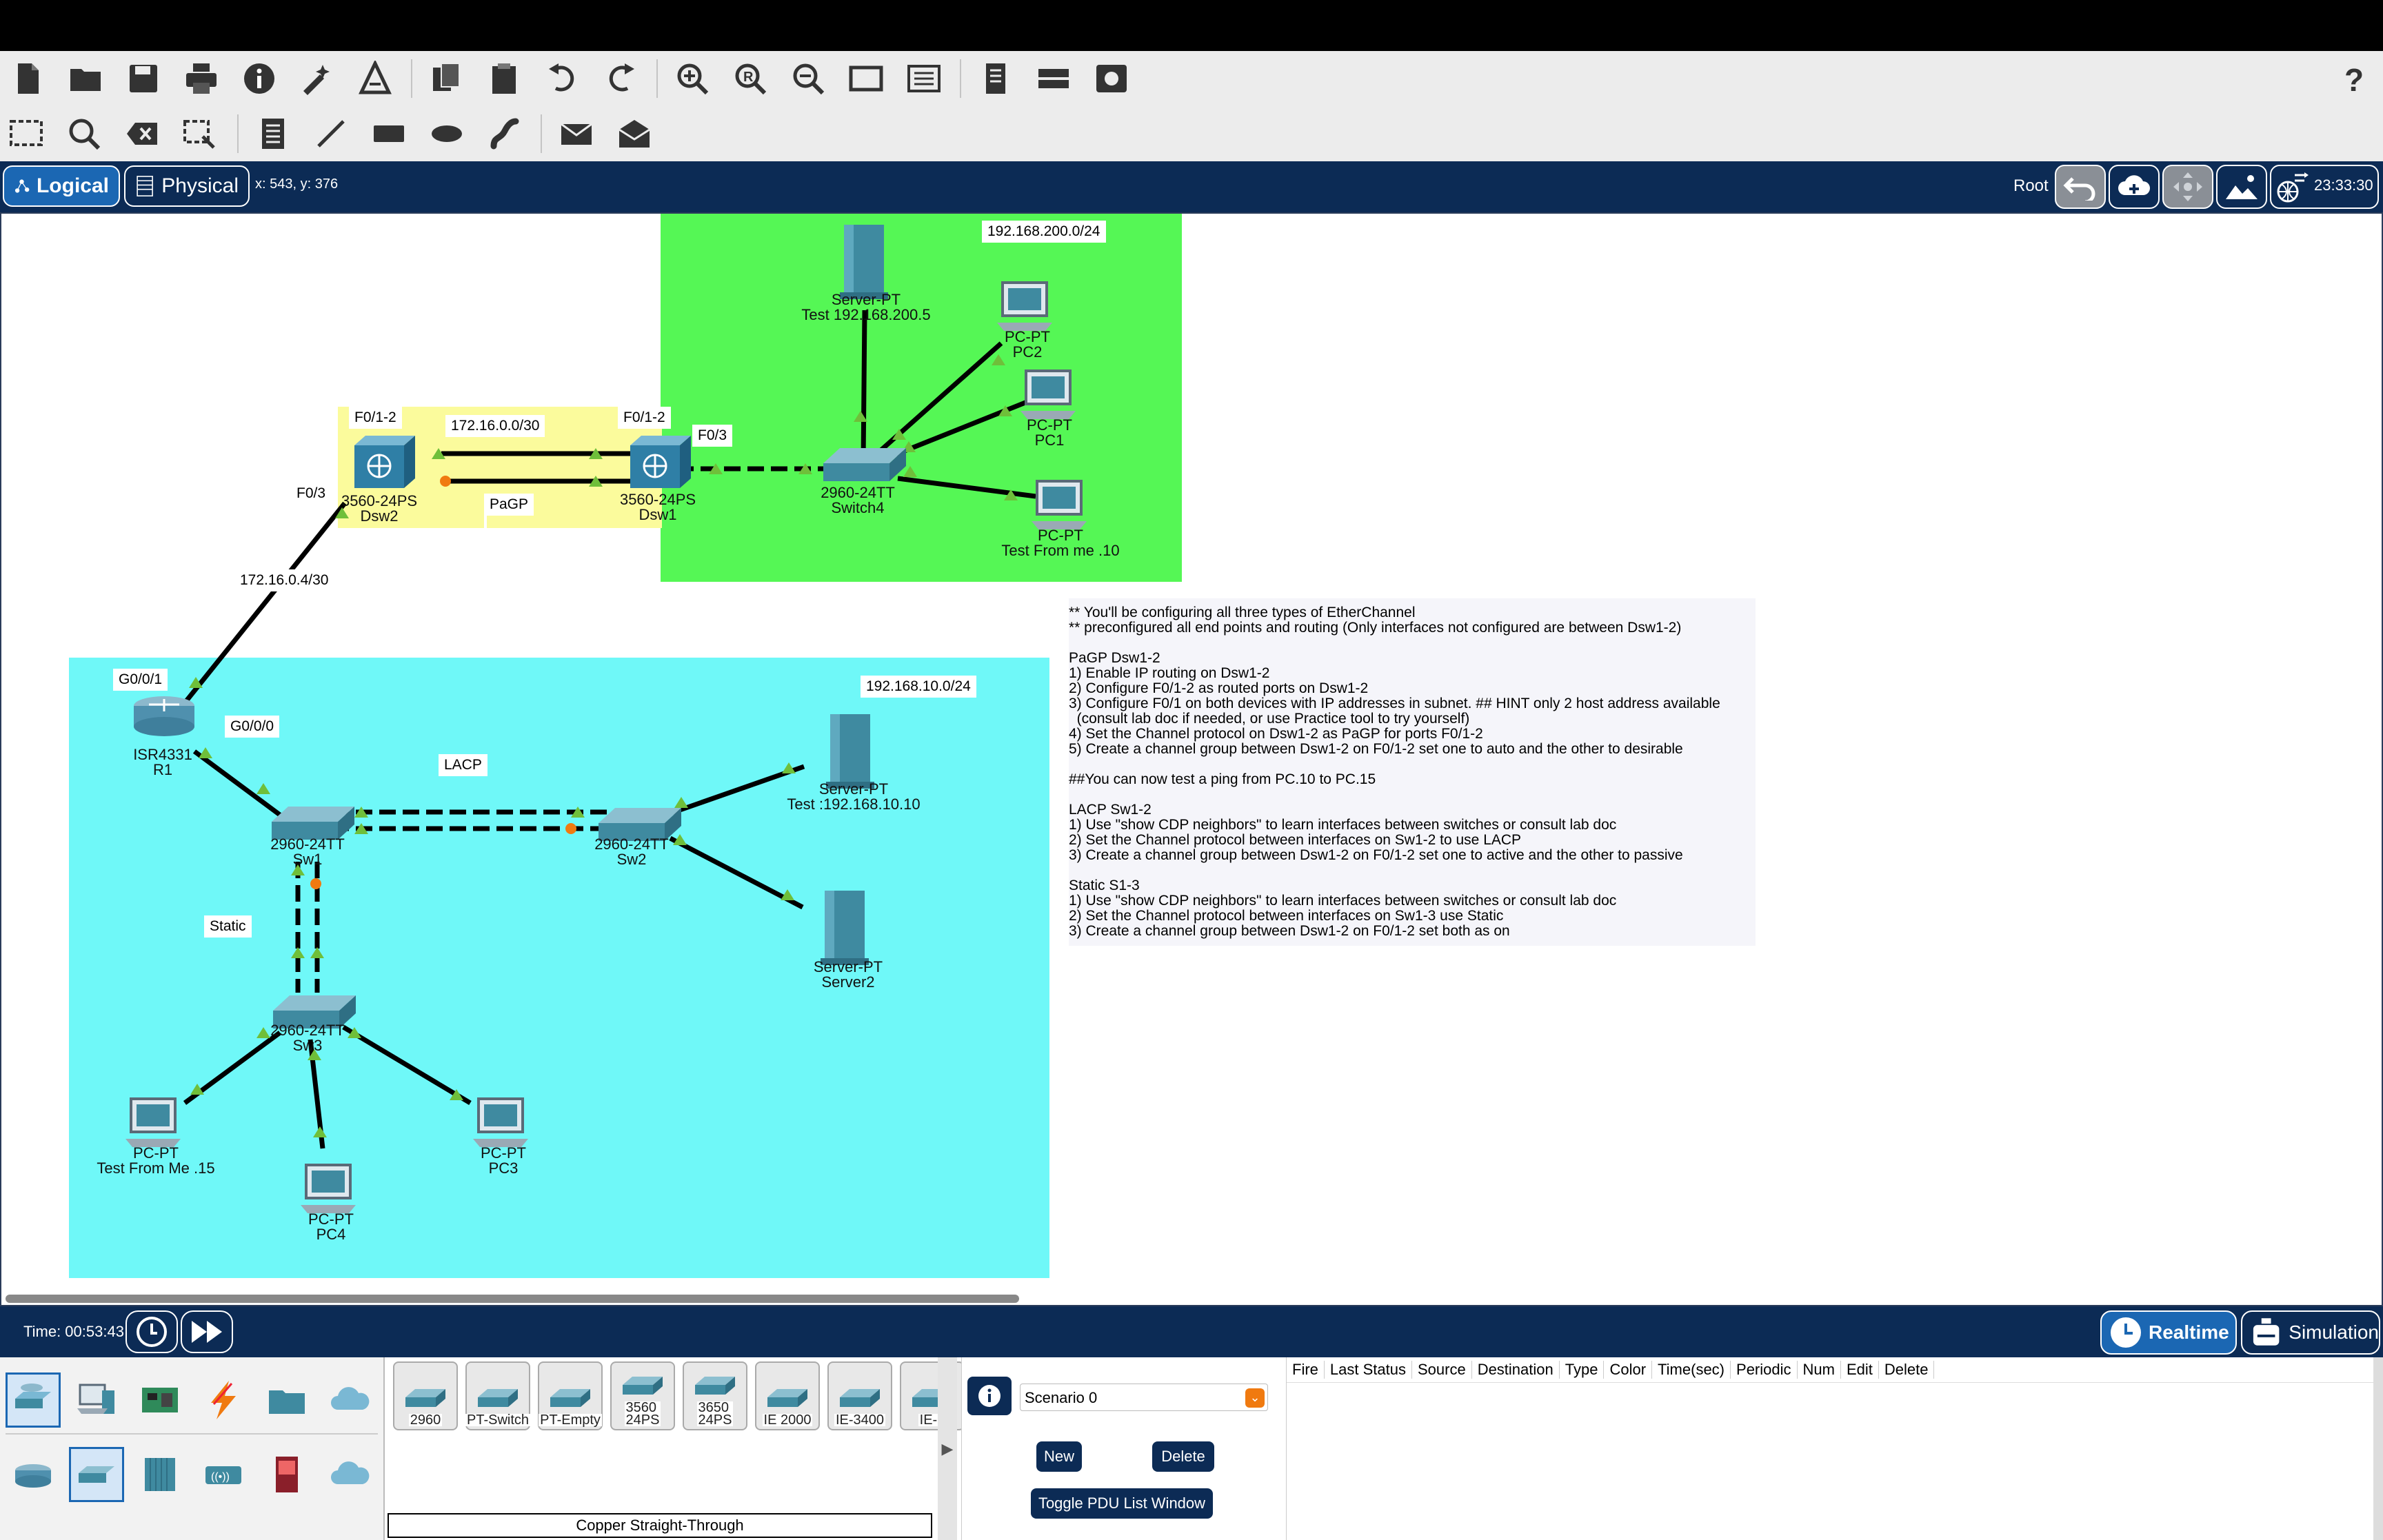 The width and height of the screenshot is (2383, 1540). I want to click on activity-wizard-icon, so click(317, 79).